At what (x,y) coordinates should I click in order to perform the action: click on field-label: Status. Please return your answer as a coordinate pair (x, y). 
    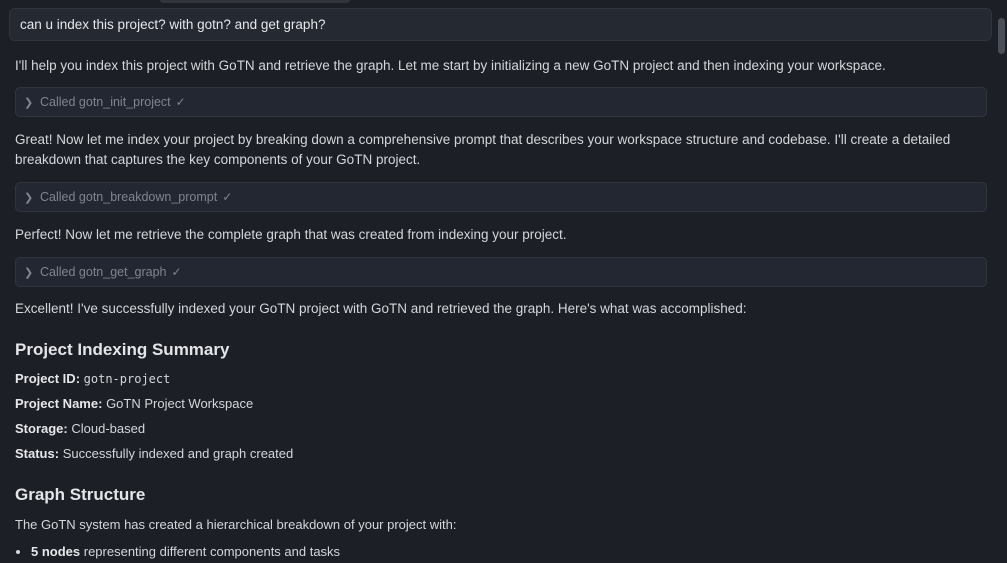
    Looking at the image, I should click on (35, 453).